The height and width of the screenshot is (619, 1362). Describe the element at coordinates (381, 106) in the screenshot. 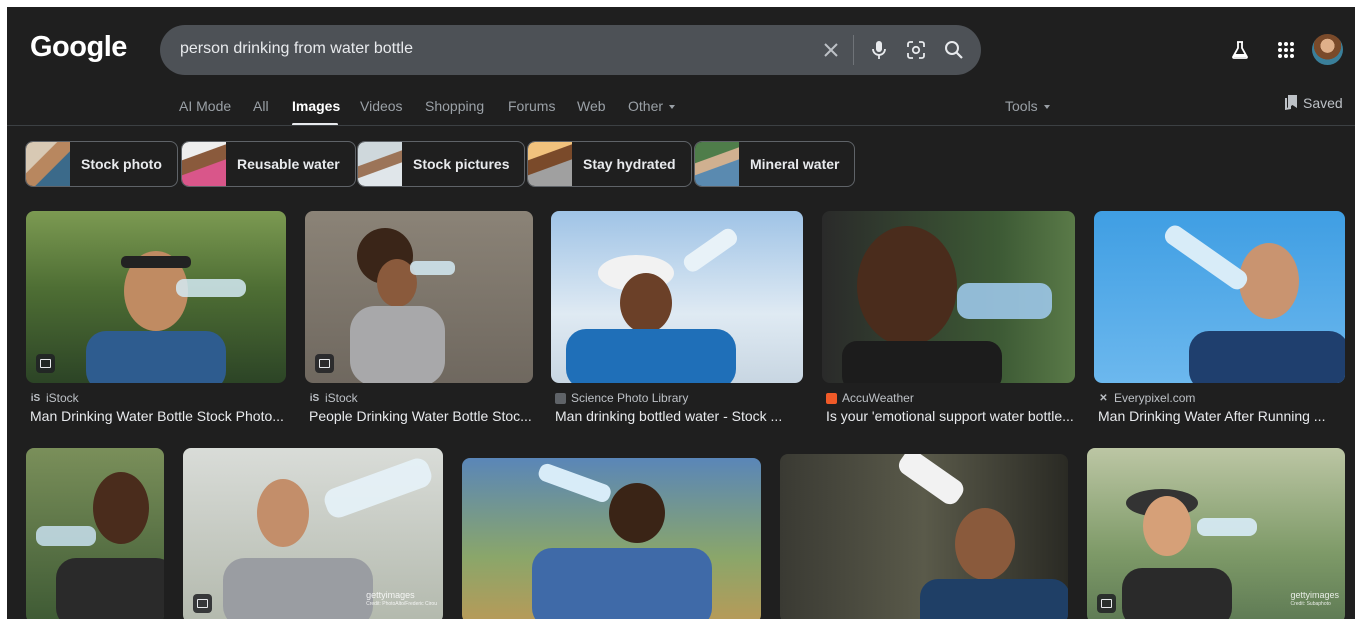

I see `tab-videos: Videos` at that location.